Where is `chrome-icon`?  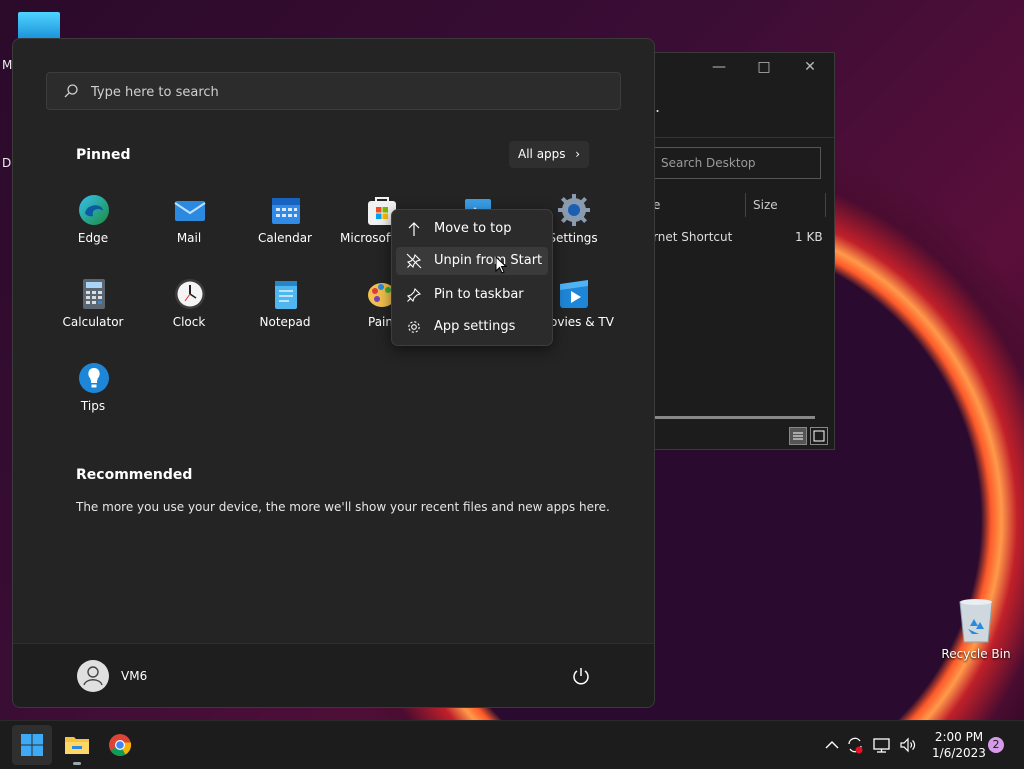
chrome-icon is located at coordinates (120, 745).